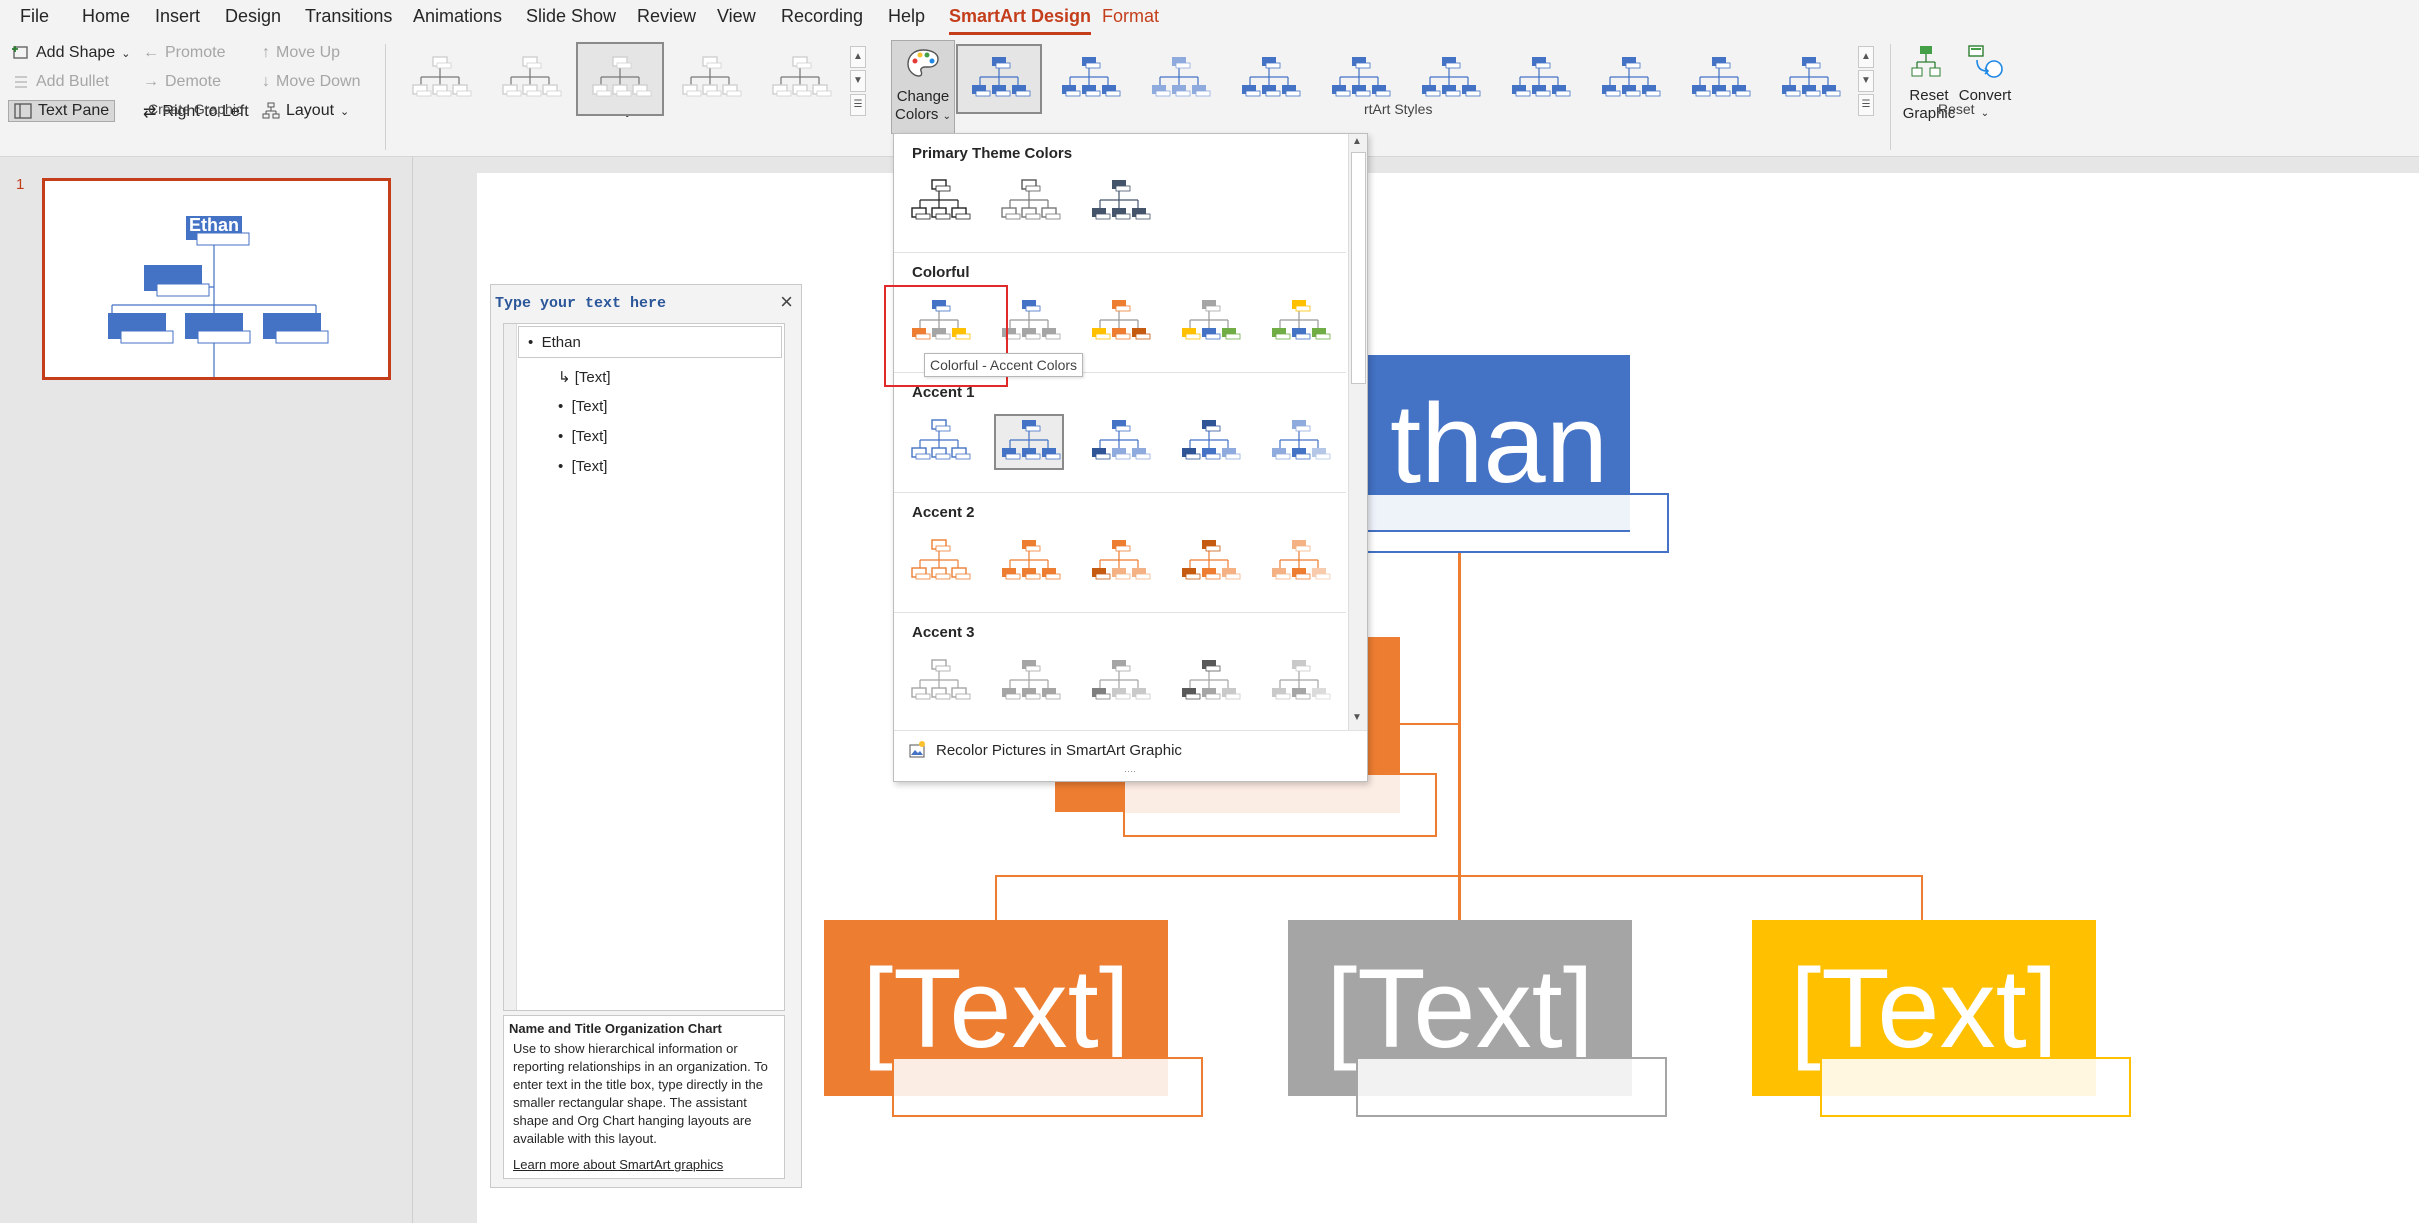  What do you see at coordinates (822, 16) in the screenshot?
I see `tab-recording: Recording` at bounding box center [822, 16].